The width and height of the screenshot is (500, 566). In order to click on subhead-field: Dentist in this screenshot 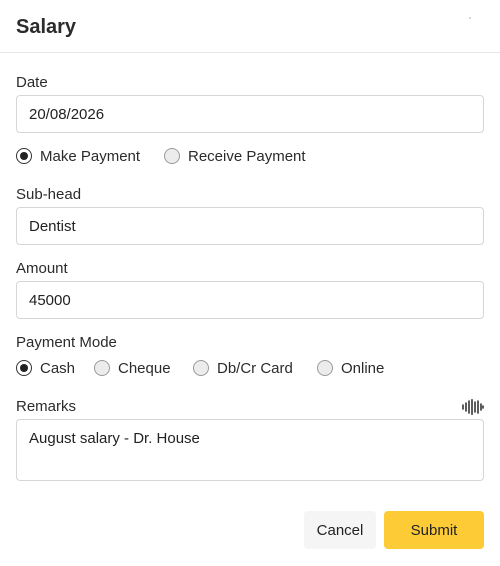, I will do `click(250, 226)`.